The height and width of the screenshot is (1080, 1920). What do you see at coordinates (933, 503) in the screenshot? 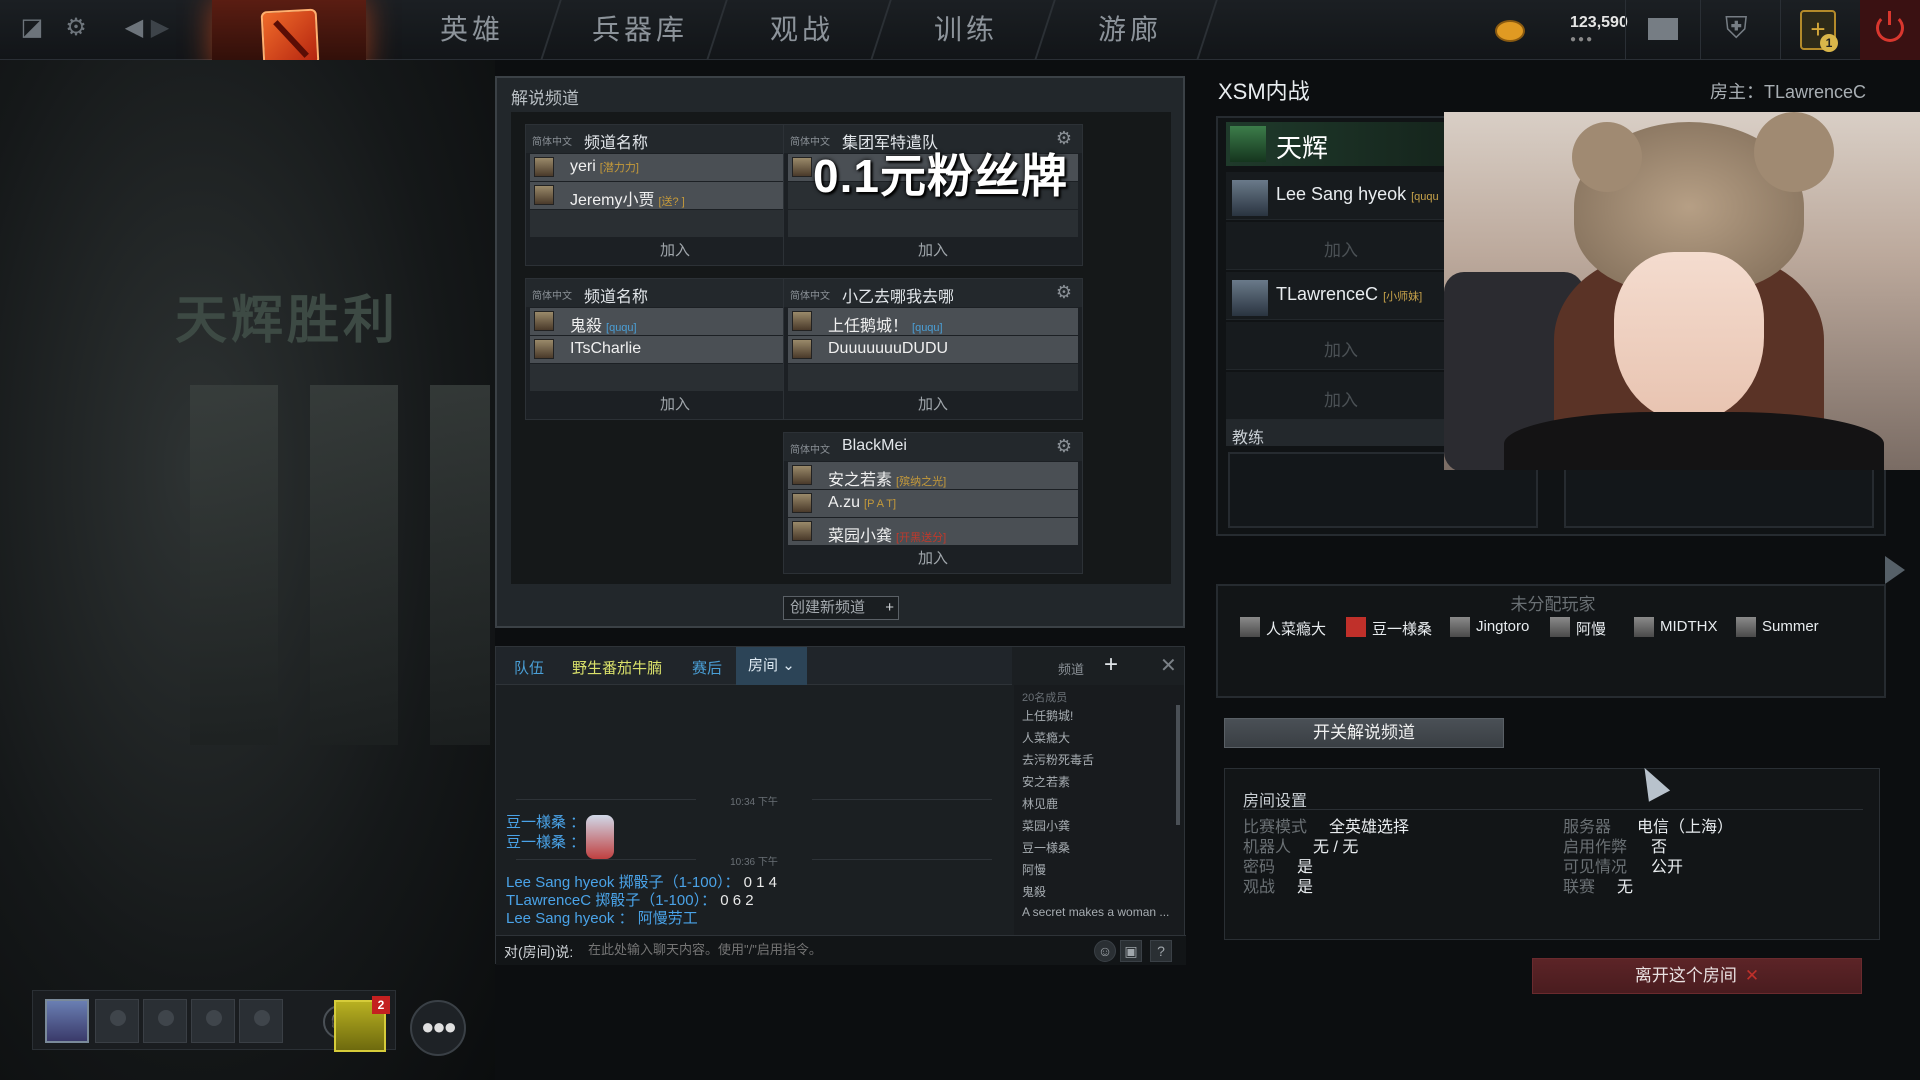
I see `caster-row: A.zu [P A T]` at bounding box center [933, 503].